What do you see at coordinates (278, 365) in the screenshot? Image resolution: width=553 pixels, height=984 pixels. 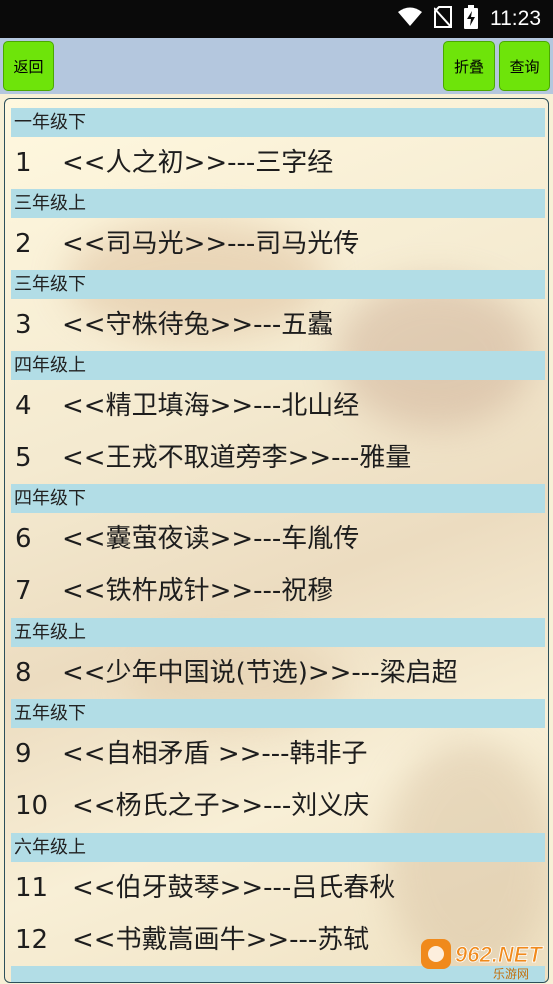 I see `section-header: 四年级上` at bounding box center [278, 365].